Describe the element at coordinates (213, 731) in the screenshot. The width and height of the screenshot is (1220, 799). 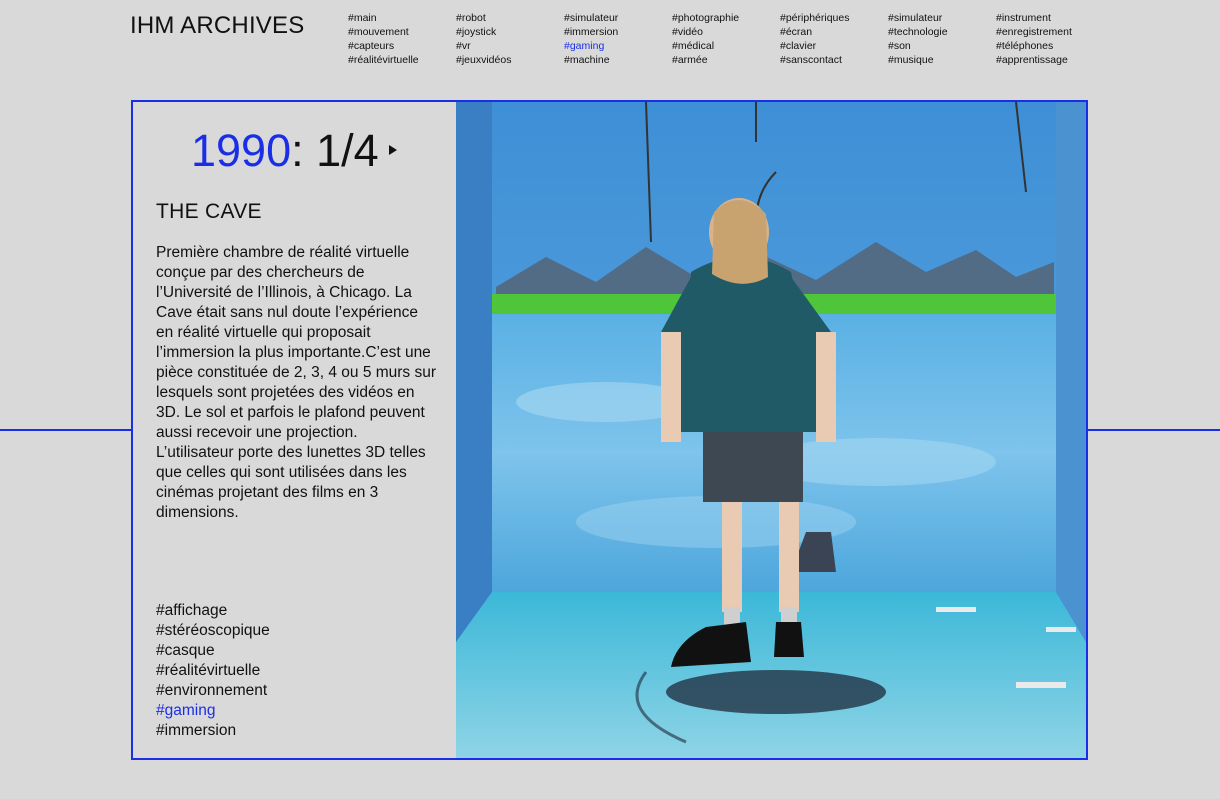
I see `entry-tag: #immersion` at that location.